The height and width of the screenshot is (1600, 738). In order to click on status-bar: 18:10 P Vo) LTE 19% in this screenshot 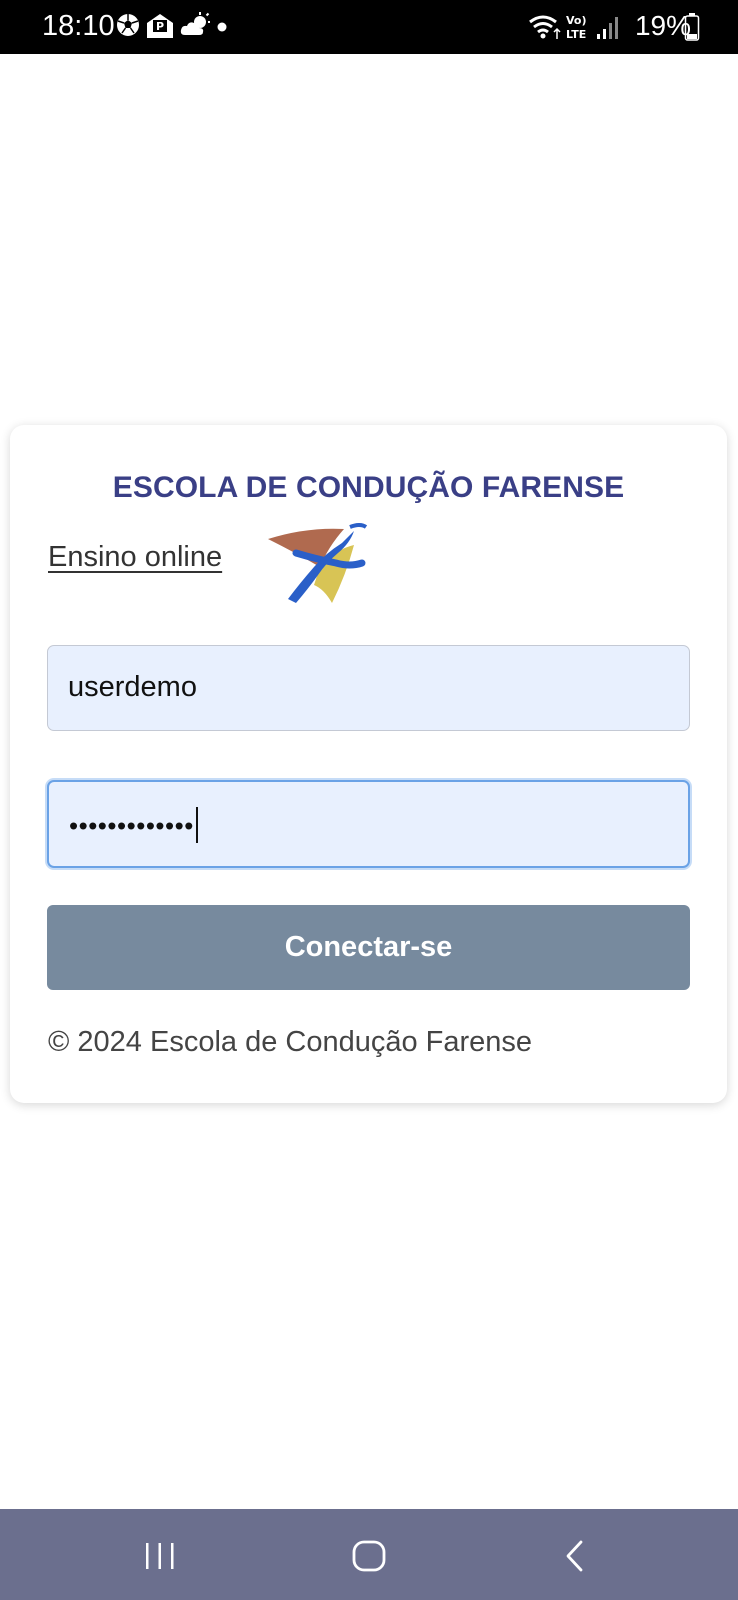, I will do `click(369, 27)`.